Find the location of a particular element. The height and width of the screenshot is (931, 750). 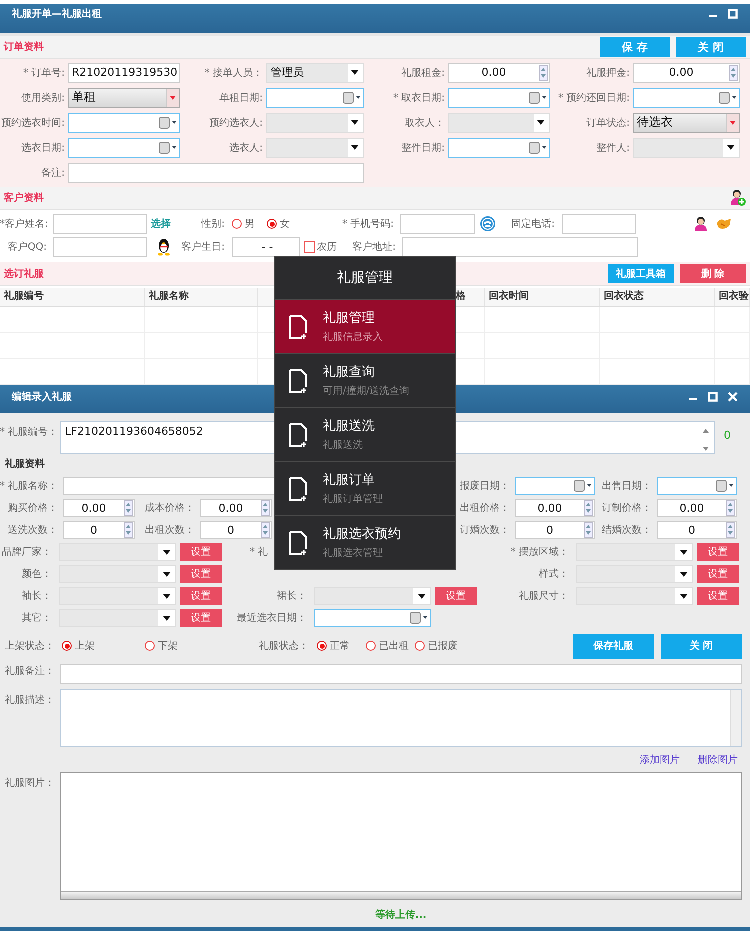

field-label: 上架状态： is located at coordinates (30, 646).